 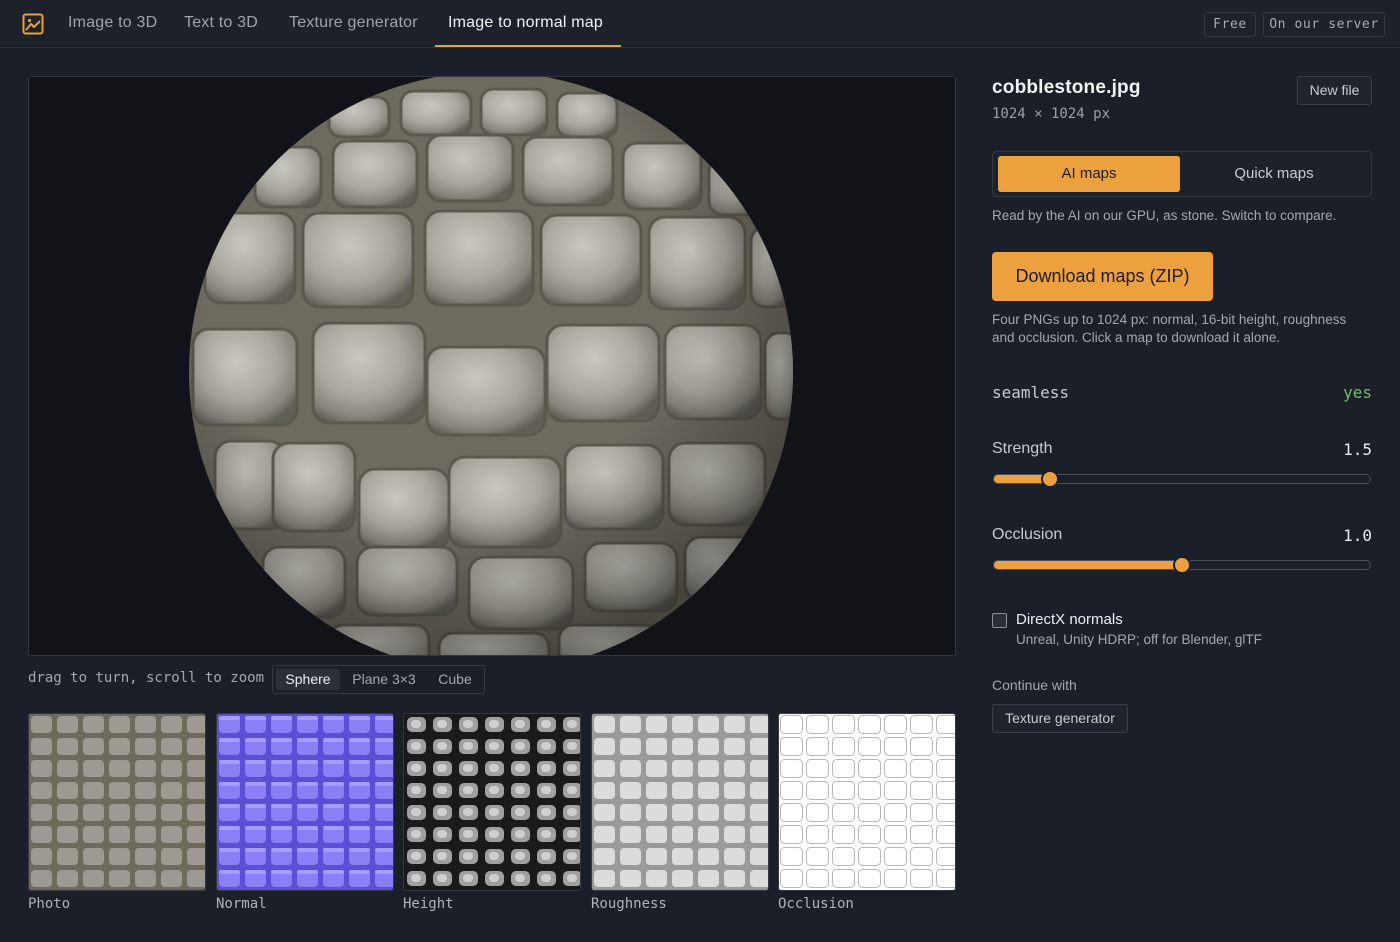 What do you see at coordinates (1069, 619) in the screenshot?
I see `directx-label: DirectX normals` at bounding box center [1069, 619].